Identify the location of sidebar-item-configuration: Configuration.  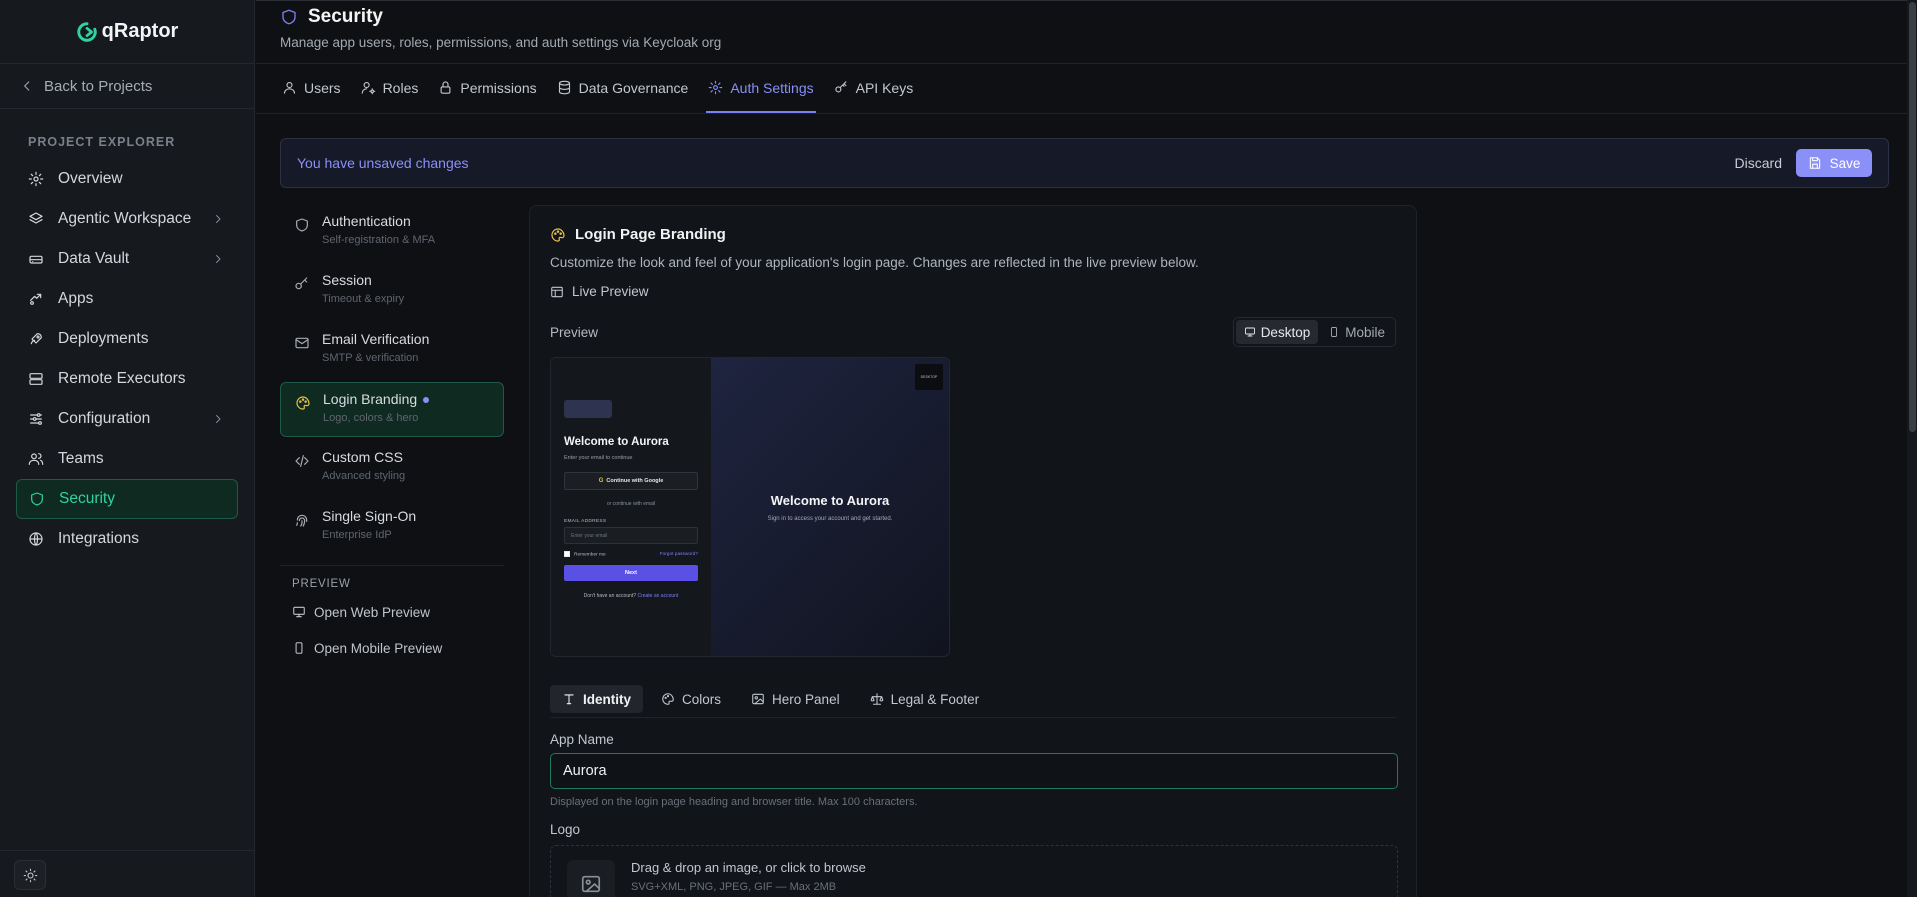
(127, 419).